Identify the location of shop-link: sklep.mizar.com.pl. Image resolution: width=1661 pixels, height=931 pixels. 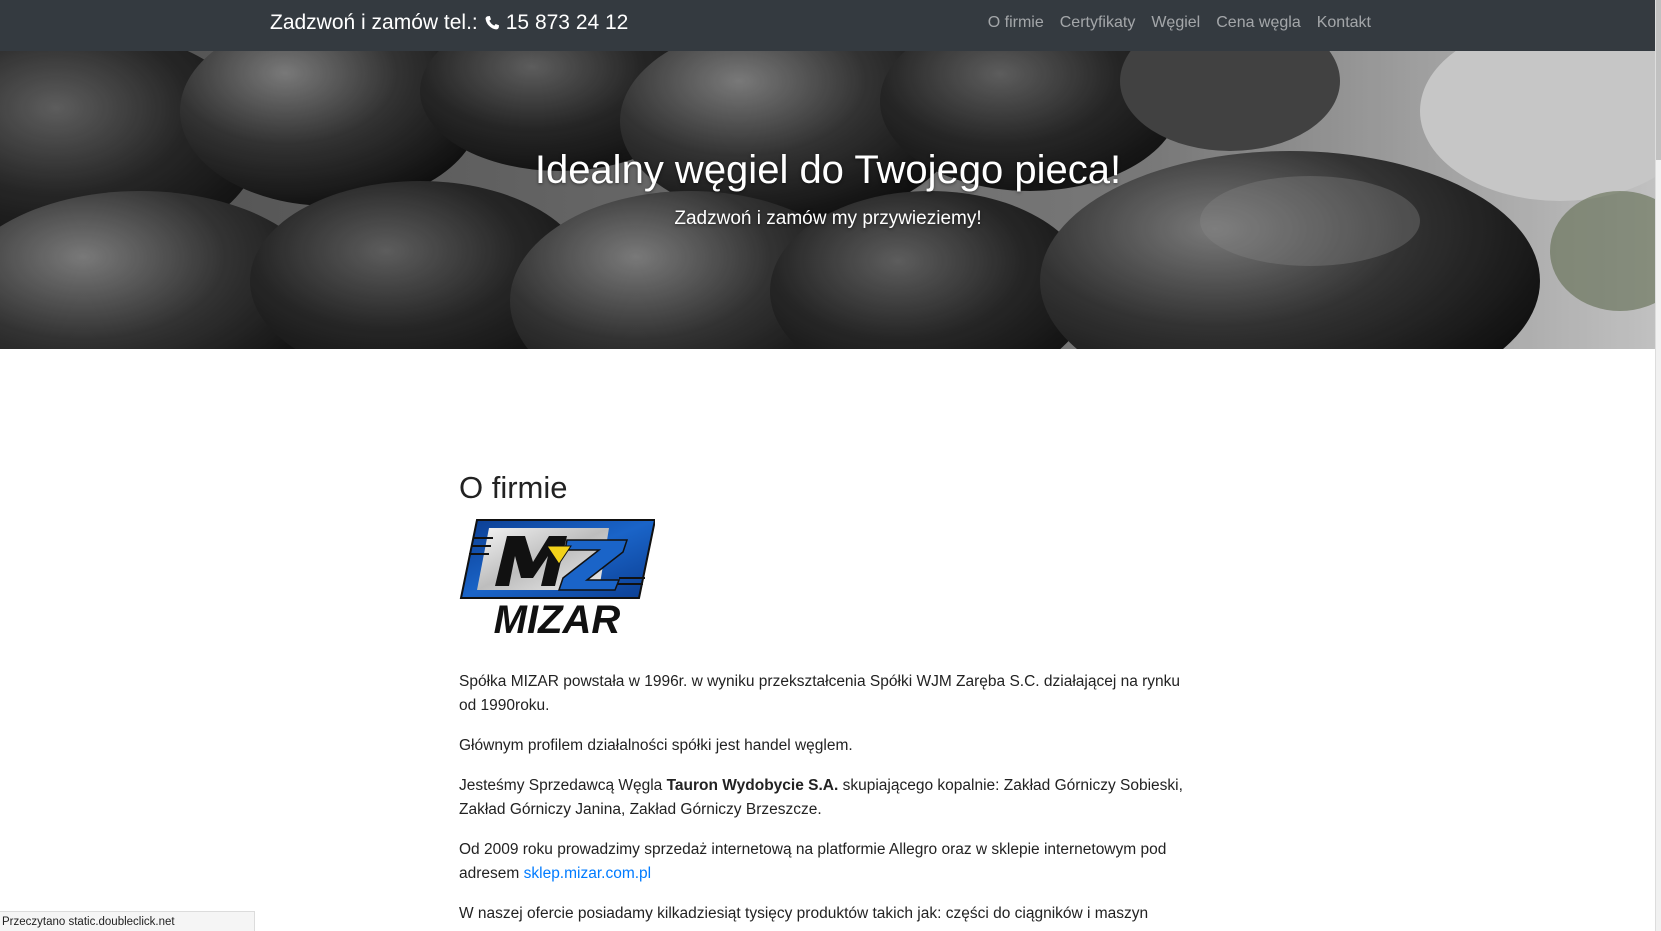
(587, 873).